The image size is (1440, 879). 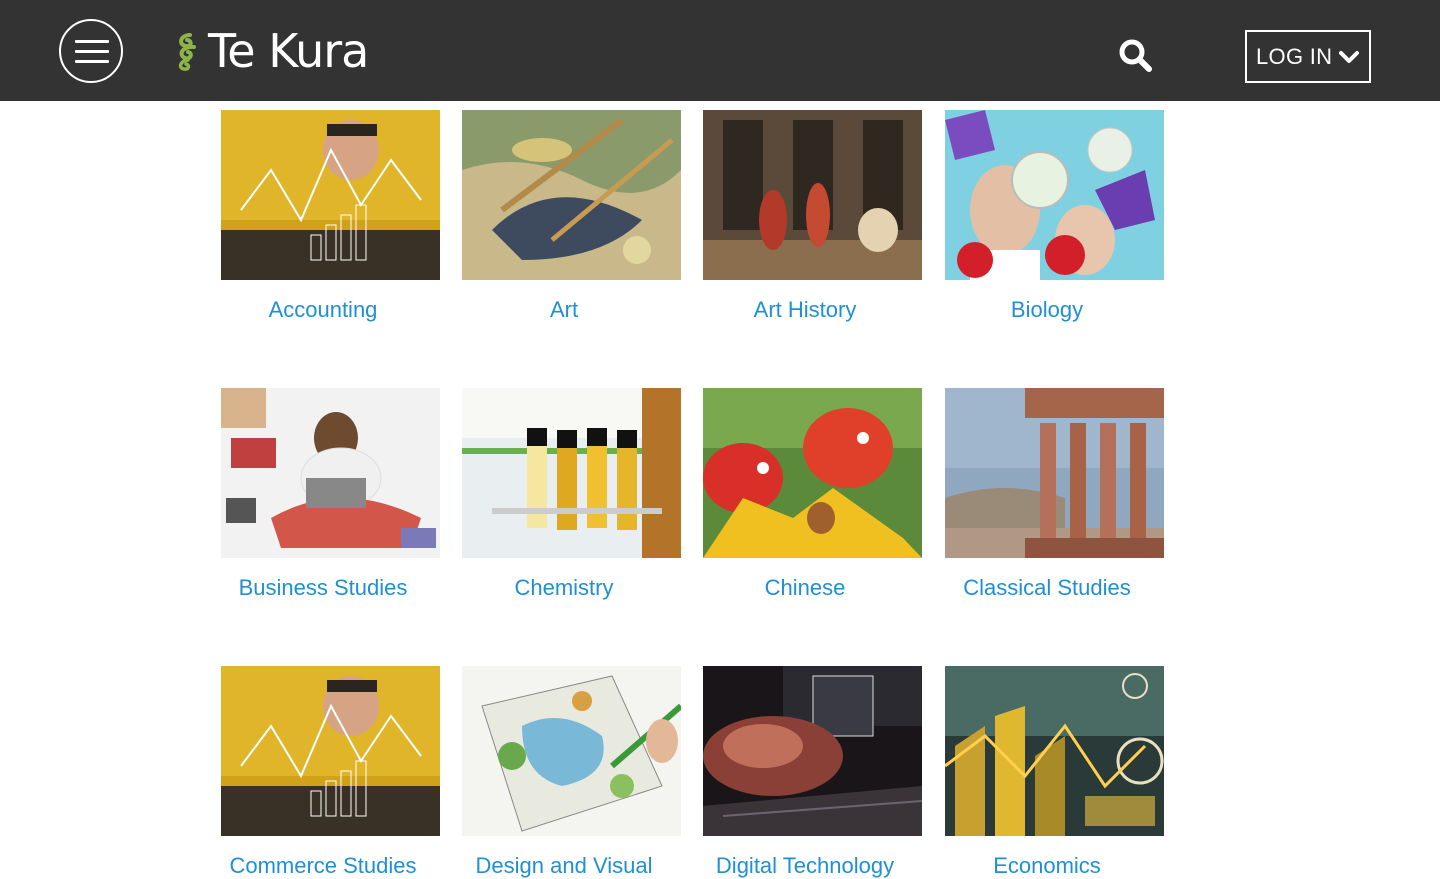 What do you see at coordinates (323, 310) in the screenshot?
I see `subject-link-accounting: Accounting` at bounding box center [323, 310].